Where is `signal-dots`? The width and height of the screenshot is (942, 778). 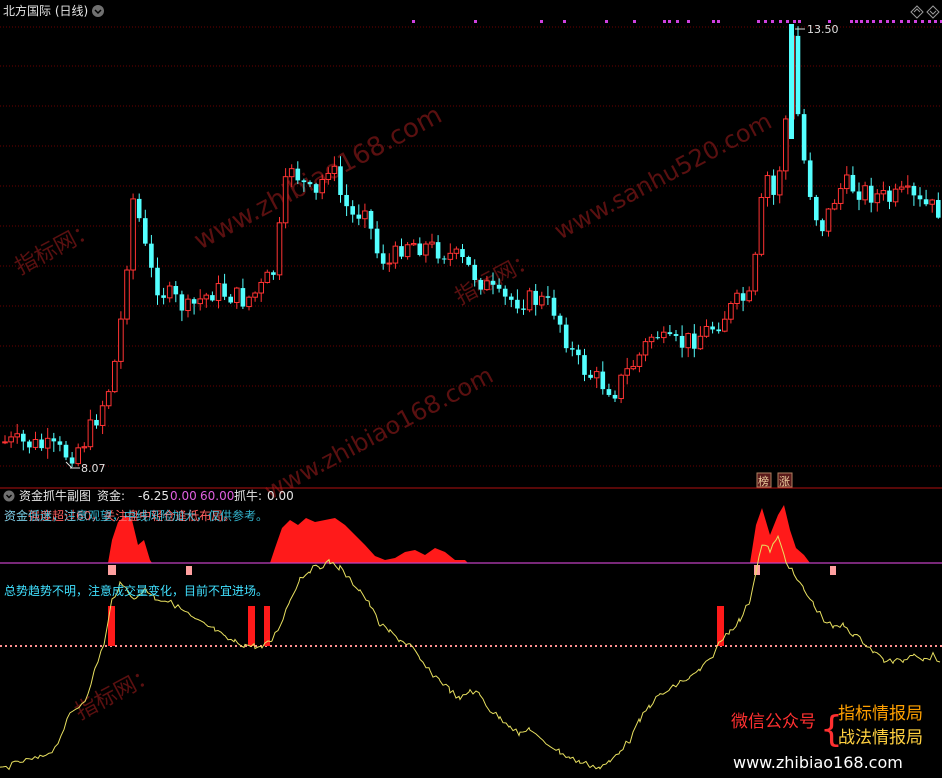
signal-dots is located at coordinates (677, 21).